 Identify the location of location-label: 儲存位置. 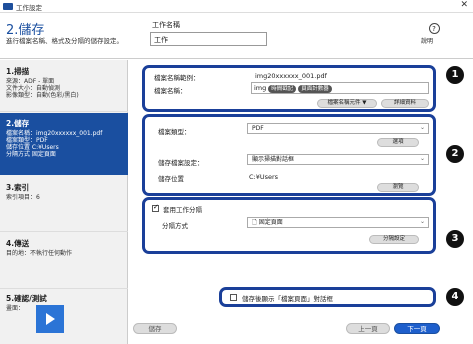
(171, 179).